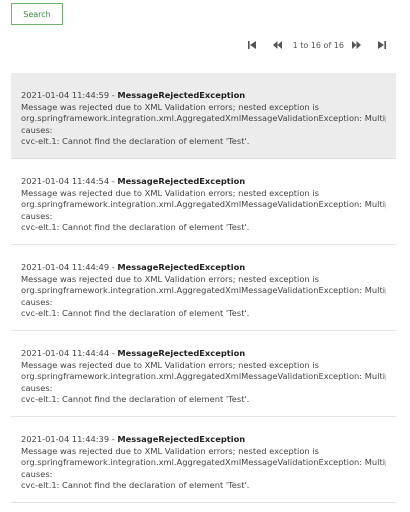  I want to click on last-page-icon, so click(382, 45).